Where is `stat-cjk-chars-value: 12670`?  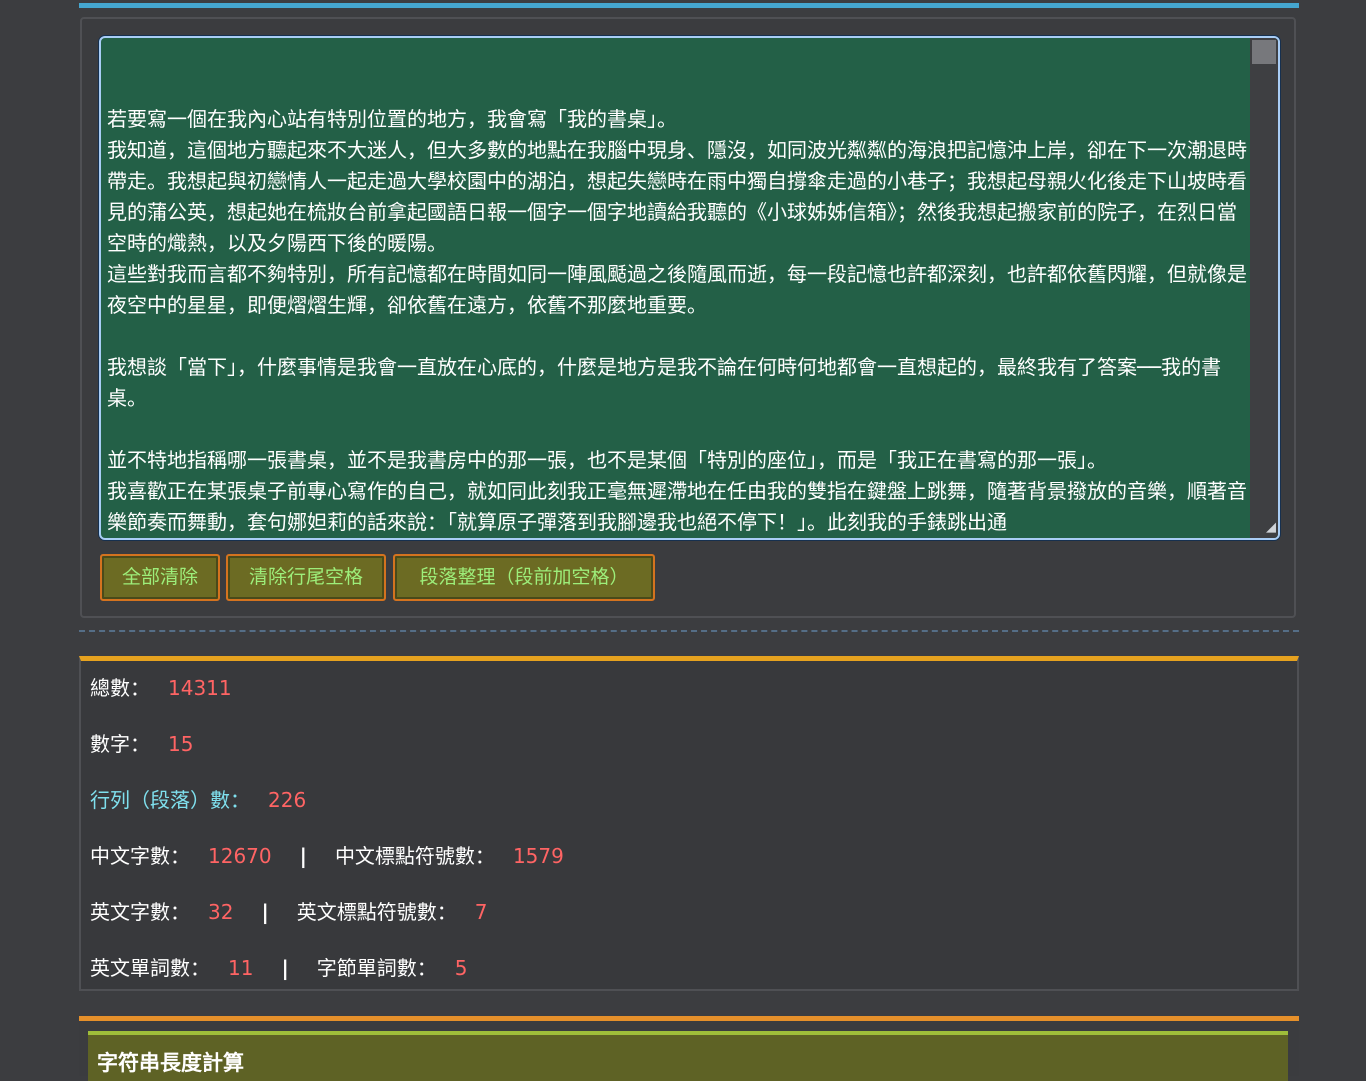
stat-cjk-chars-value: 12670 is located at coordinates (240, 856).